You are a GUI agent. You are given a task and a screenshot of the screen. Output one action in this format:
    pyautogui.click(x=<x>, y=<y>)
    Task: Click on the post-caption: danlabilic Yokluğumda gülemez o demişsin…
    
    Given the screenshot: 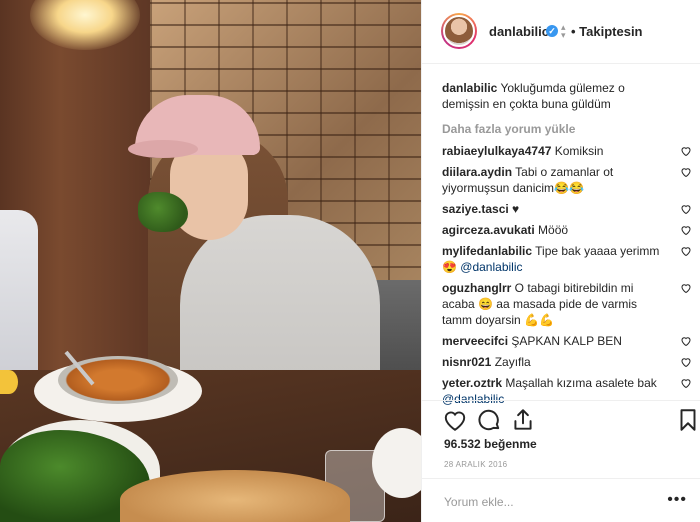 What is the action you would take?
    pyautogui.click(x=567, y=96)
    